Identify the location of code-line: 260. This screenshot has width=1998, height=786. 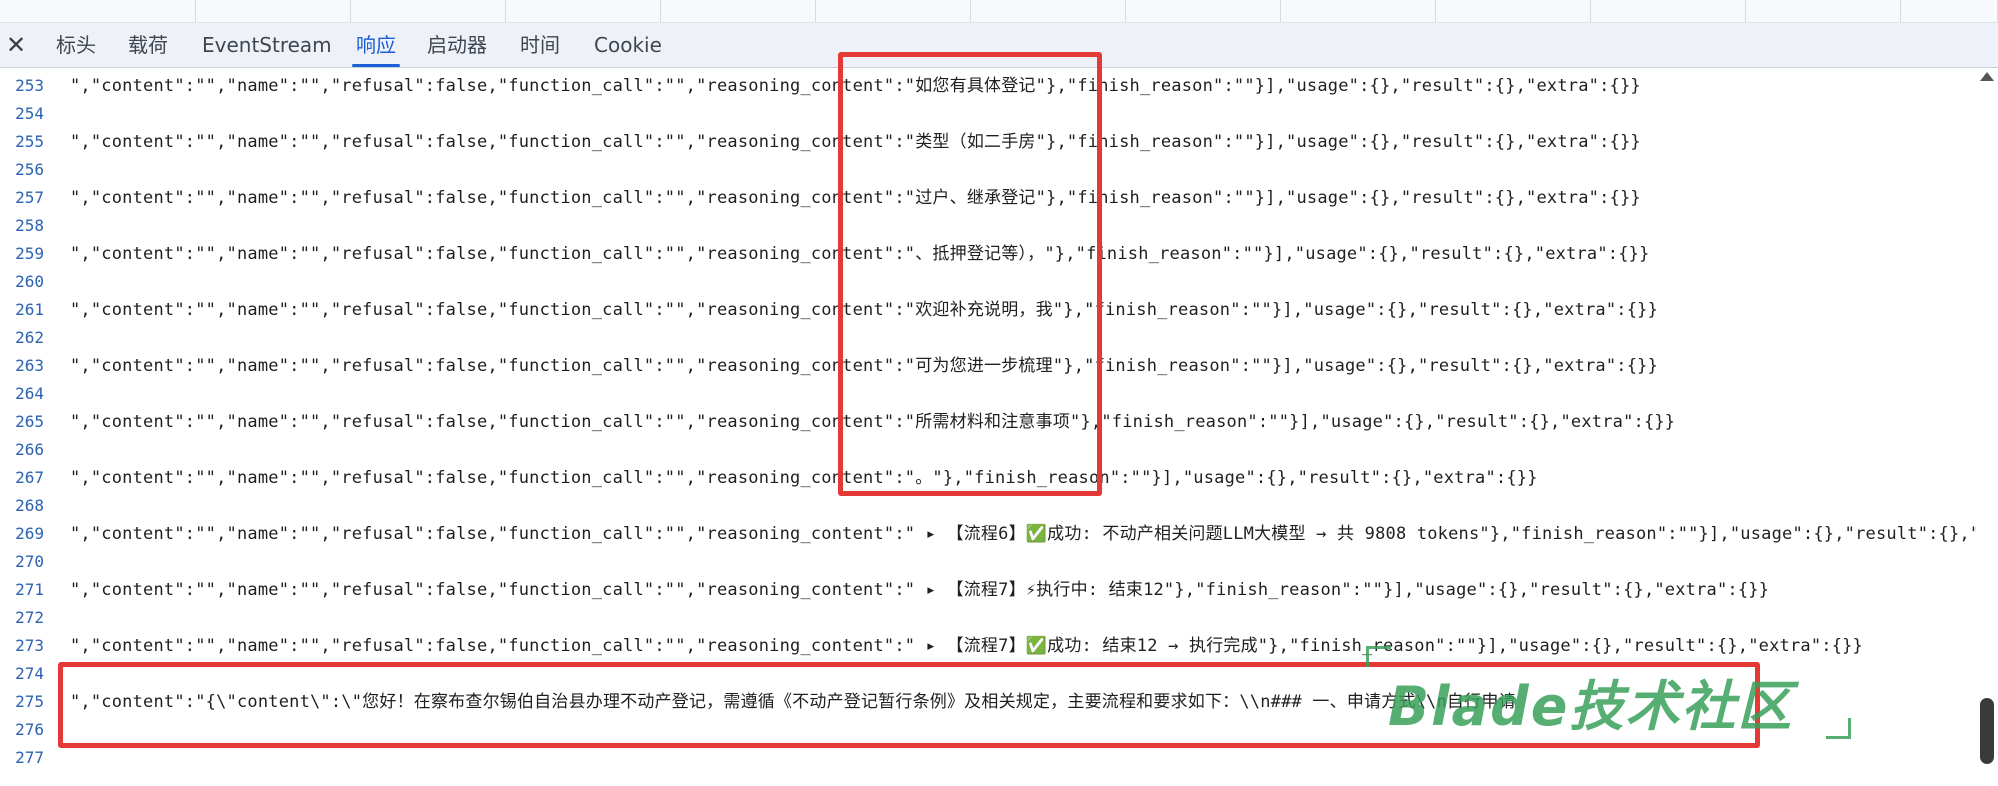
(988, 282).